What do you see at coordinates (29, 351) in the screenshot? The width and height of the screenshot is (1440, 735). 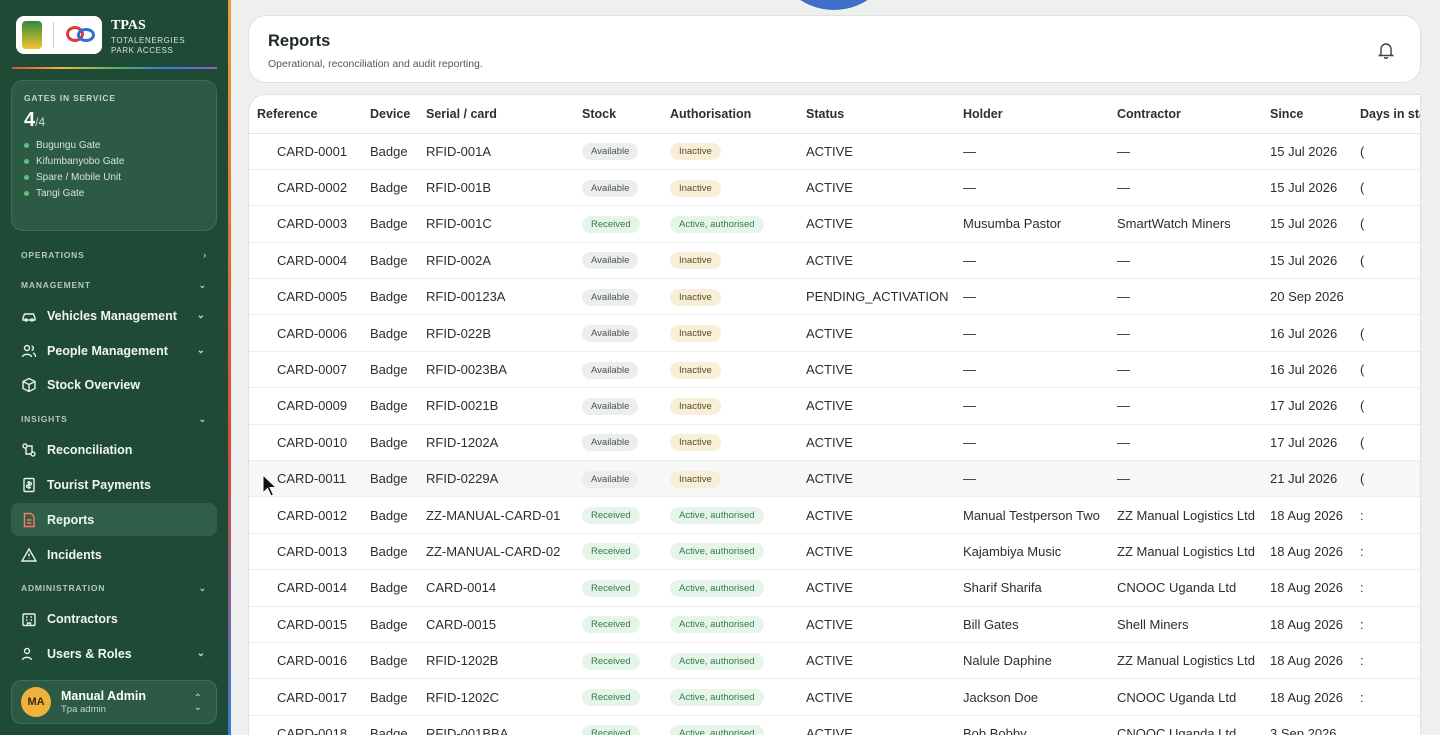 I see `people-icon` at bounding box center [29, 351].